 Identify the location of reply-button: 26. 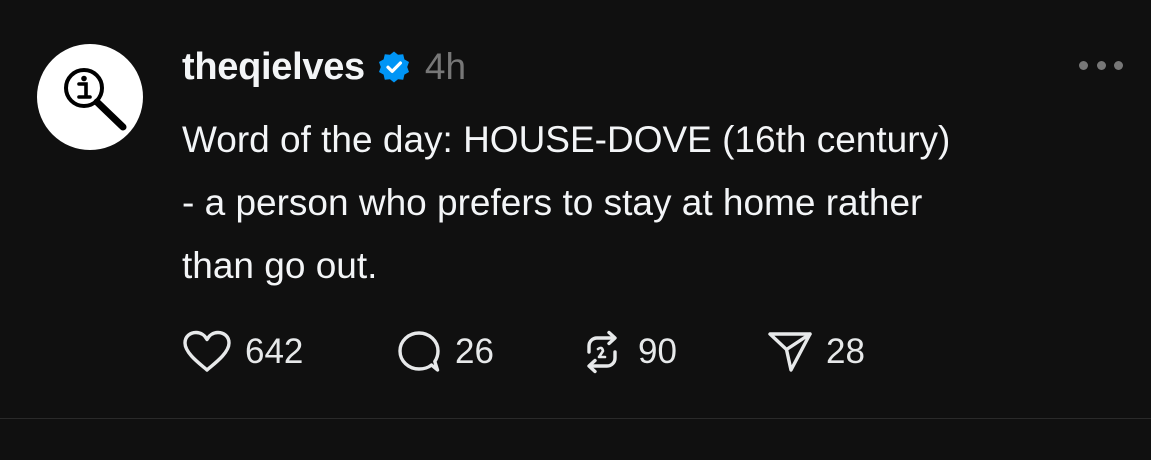
(486, 352).